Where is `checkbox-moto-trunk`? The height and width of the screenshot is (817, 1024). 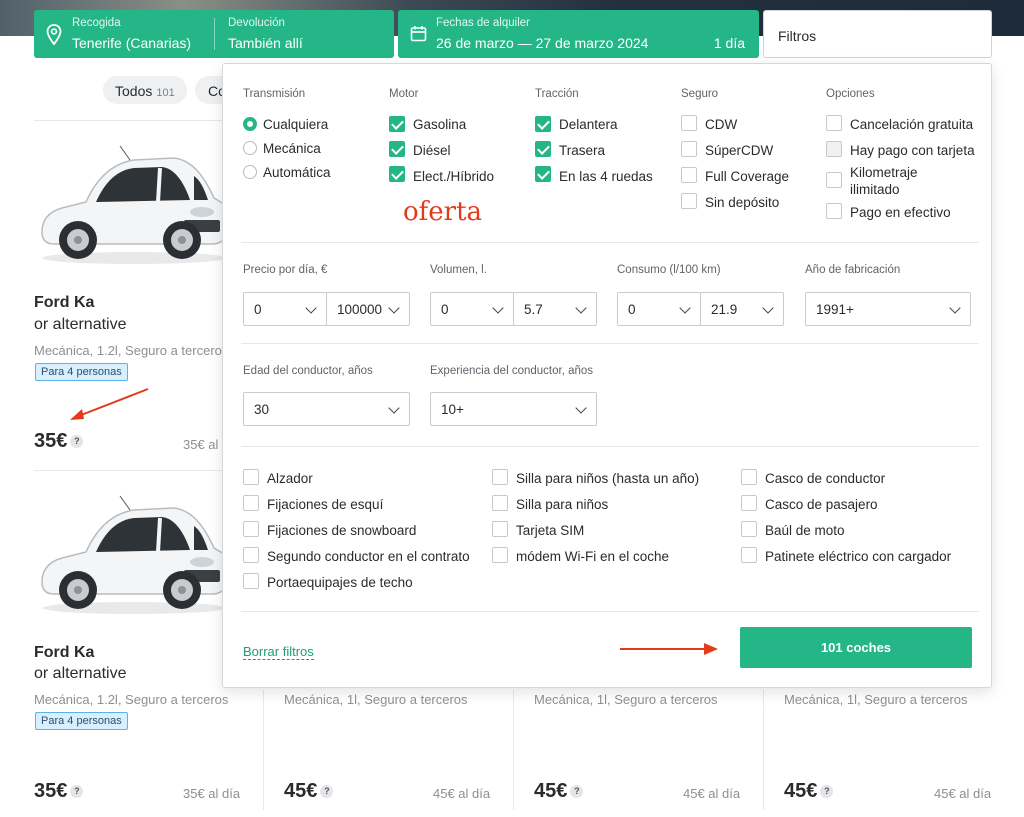
checkbox-moto-trunk is located at coordinates (749, 529).